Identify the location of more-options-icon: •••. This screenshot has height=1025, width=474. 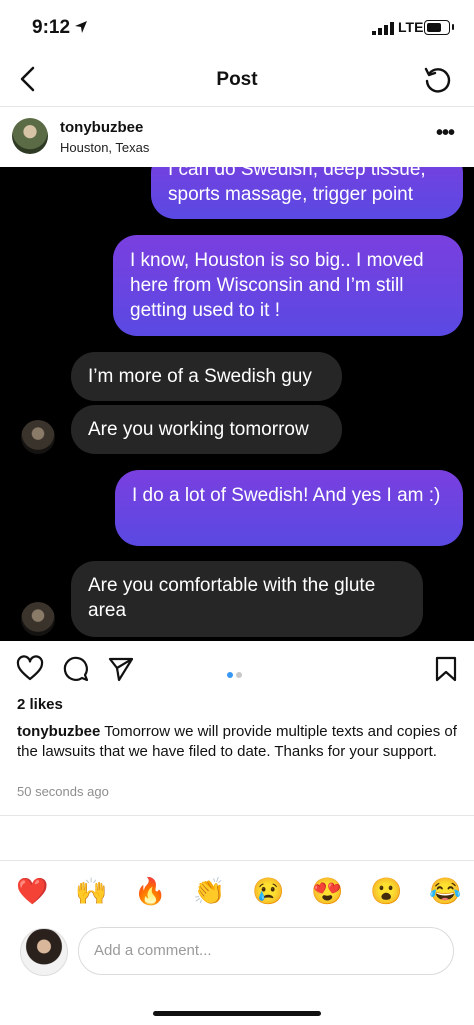
(445, 133).